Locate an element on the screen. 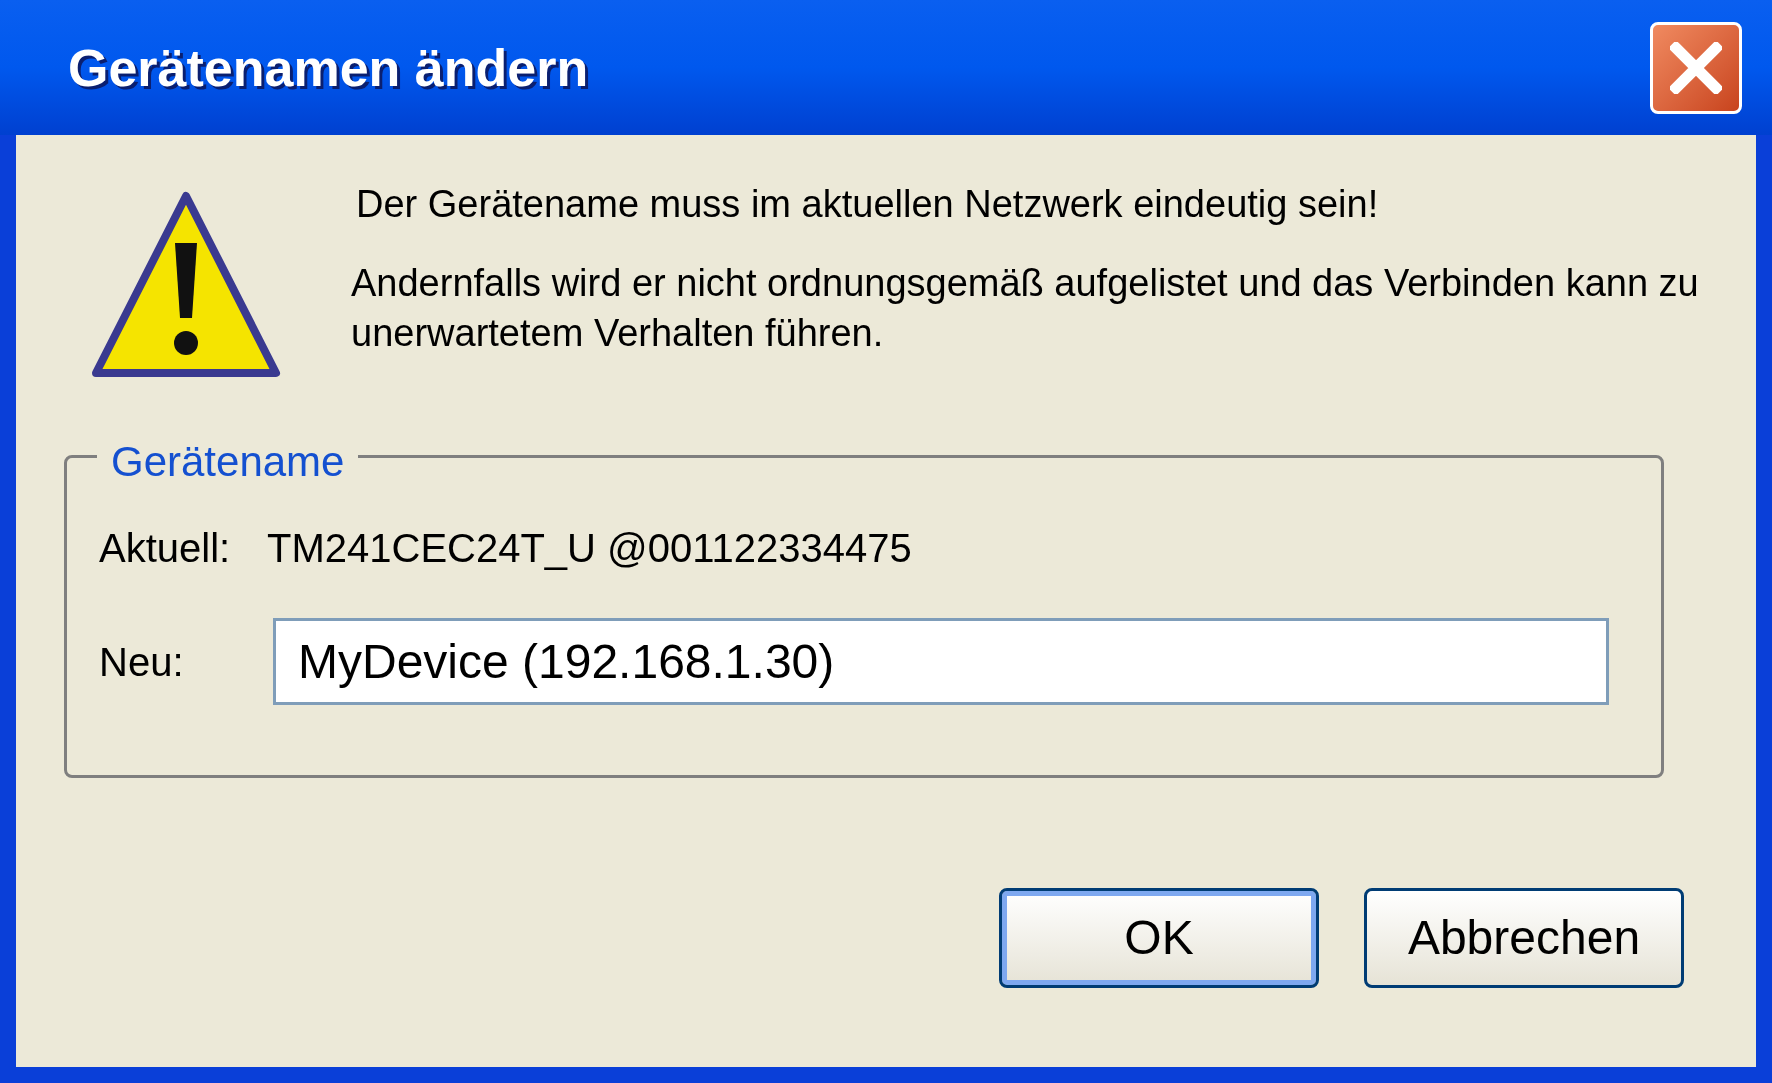 This screenshot has width=1772, height=1083. message-text: Der Gerätename muss im aktuellen Netzwerk eindeutig sein! is located at coordinates (868, 204).